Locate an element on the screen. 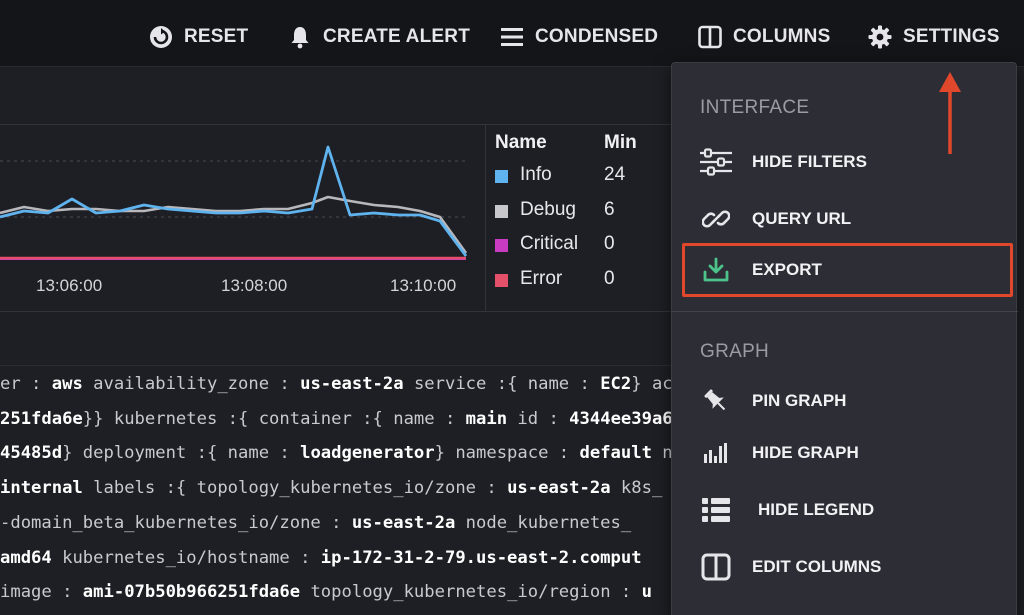 The image size is (1024, 615). columns-button: COLUMNS is located at coordinates (763, 37).